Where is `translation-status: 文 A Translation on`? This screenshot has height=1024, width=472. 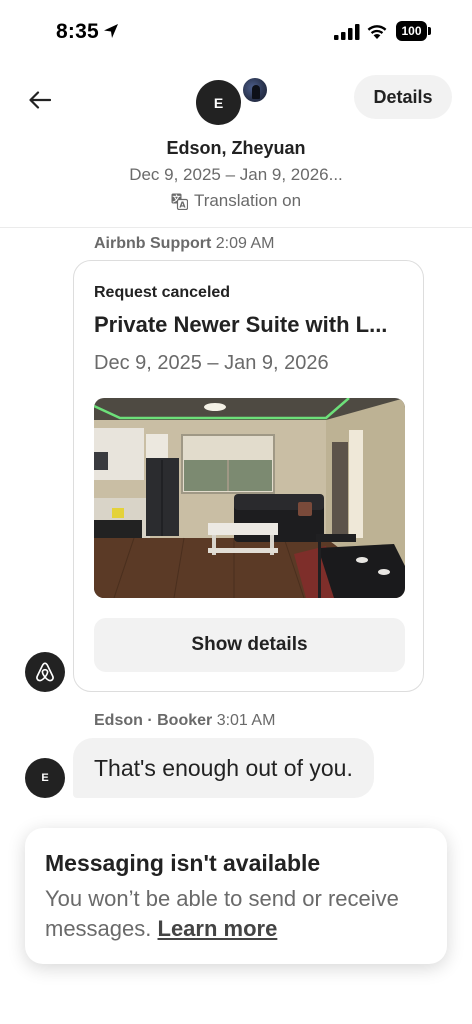 translation-status: 文 A Translation on is located at coordinates (236, 201).